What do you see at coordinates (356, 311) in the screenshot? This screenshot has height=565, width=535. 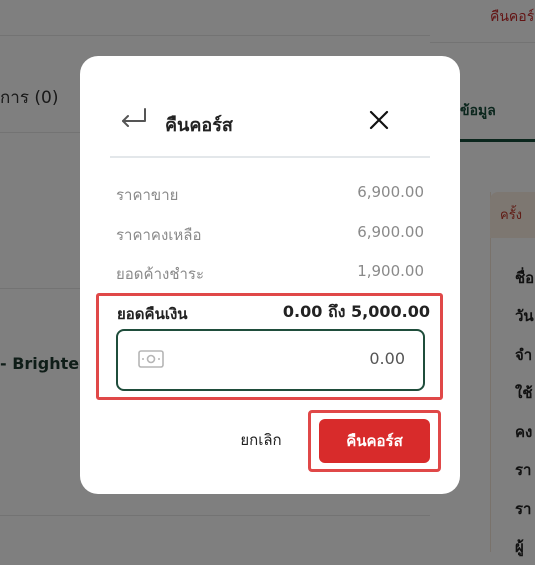 I see `refund-amount-range: 0.00 ถึง 5,000.00` at bounding box center [356, 311].